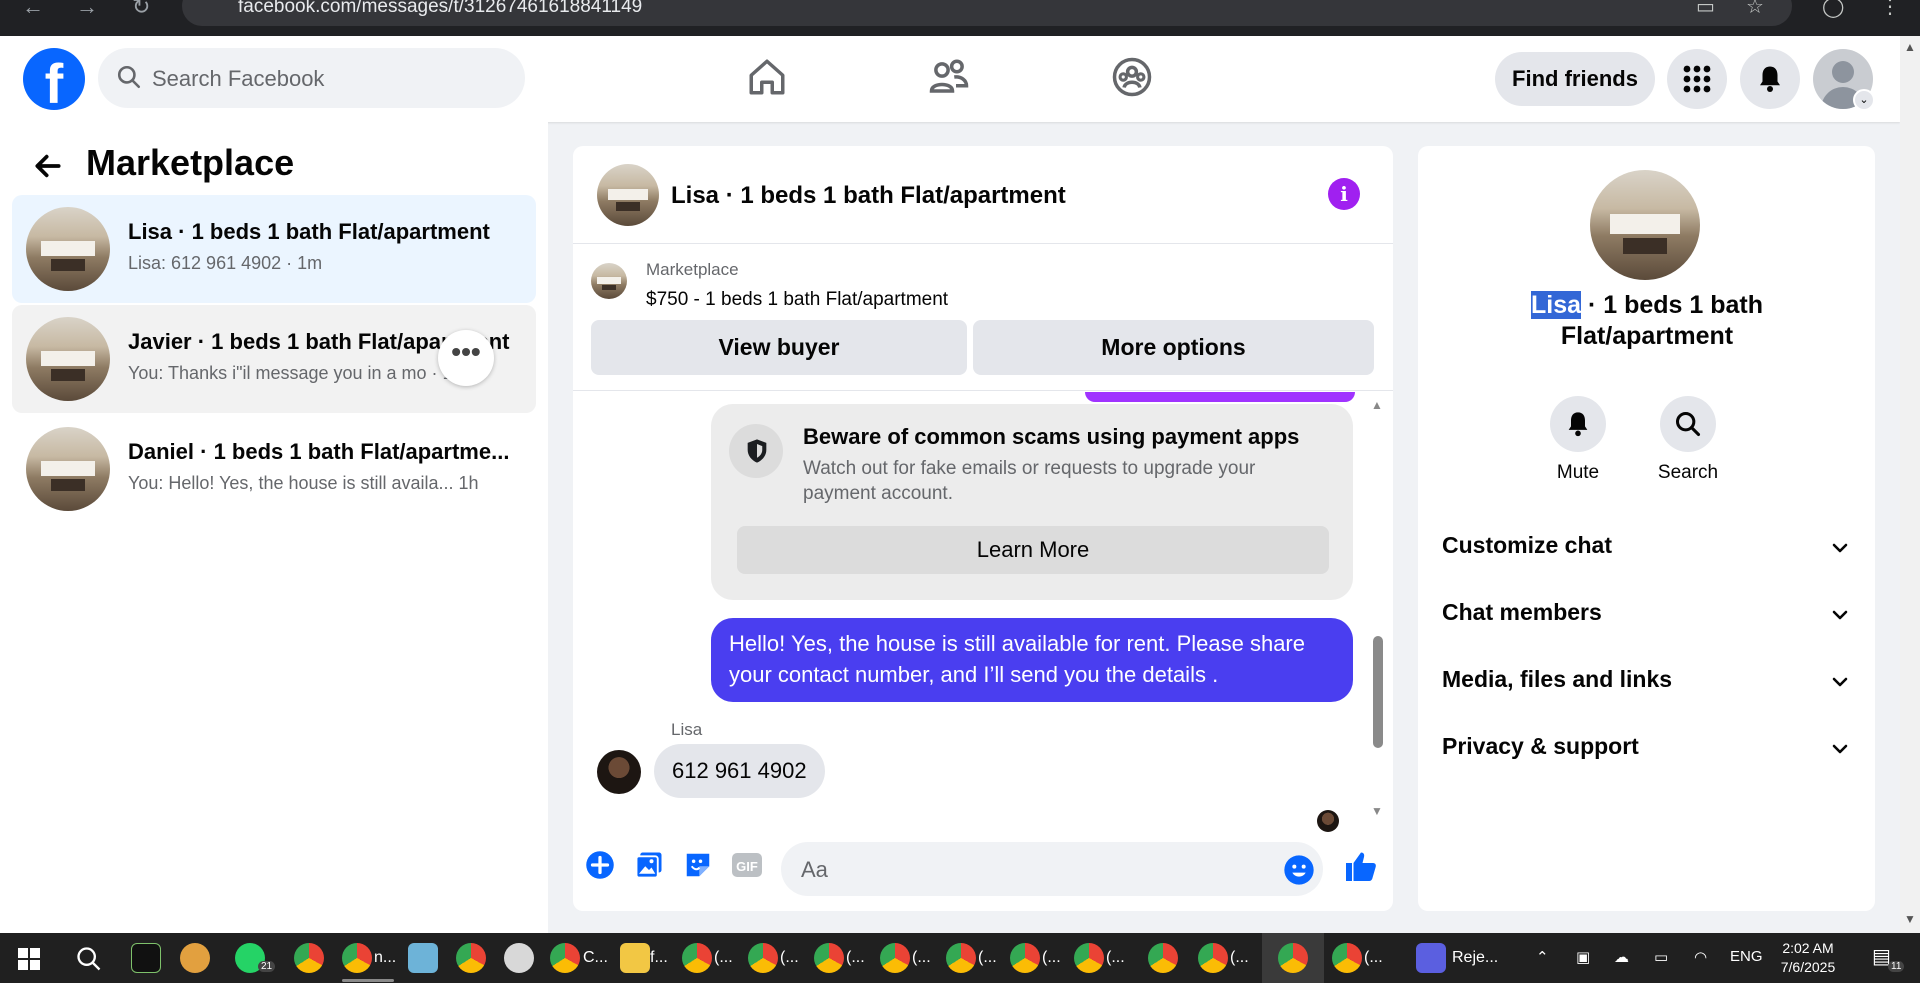 Image resolution: width=1920 pixels, height=983 pixels. I want to click on groups-icon, so click(1132, 77).